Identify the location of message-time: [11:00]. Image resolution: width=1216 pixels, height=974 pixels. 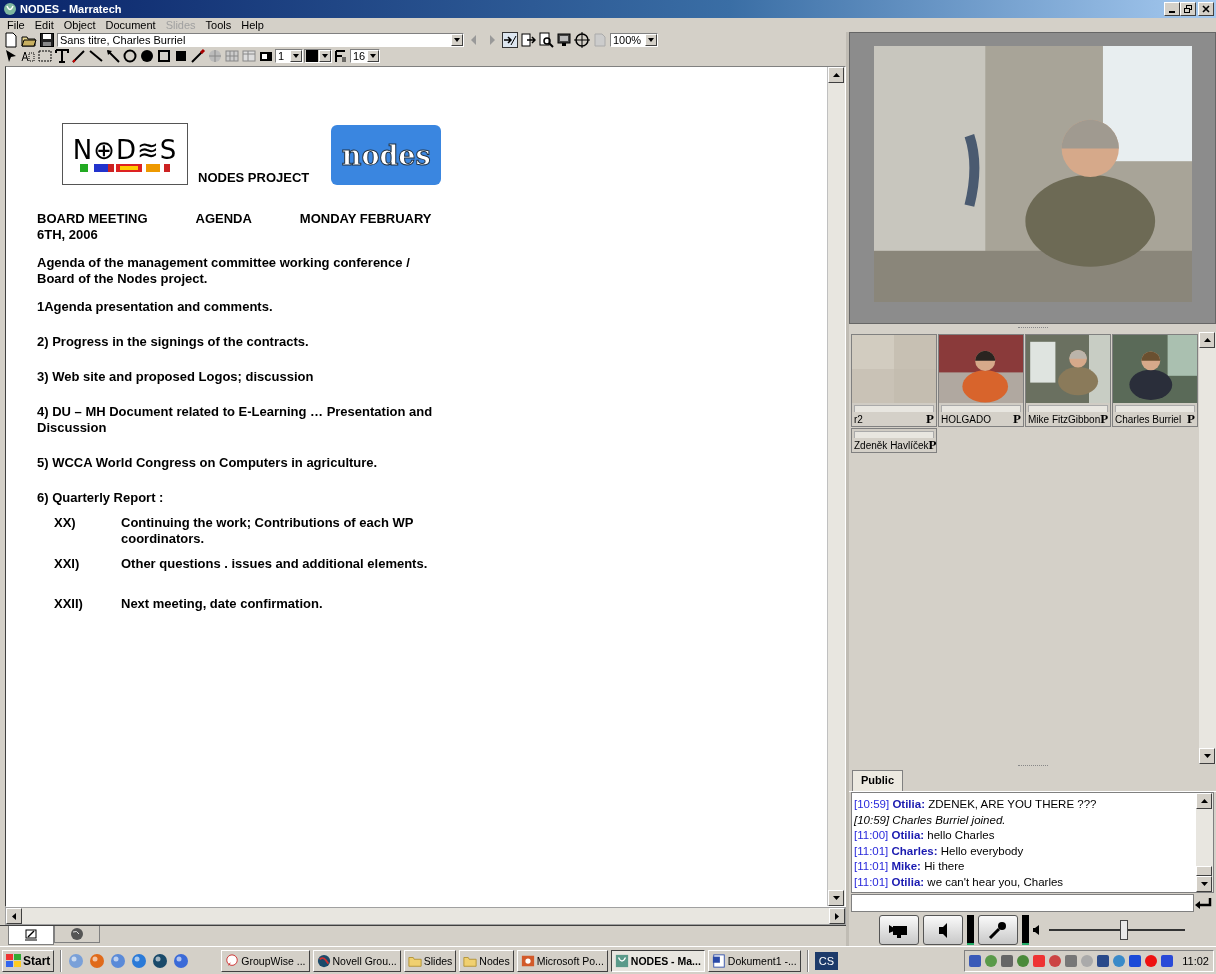
(871, 835).